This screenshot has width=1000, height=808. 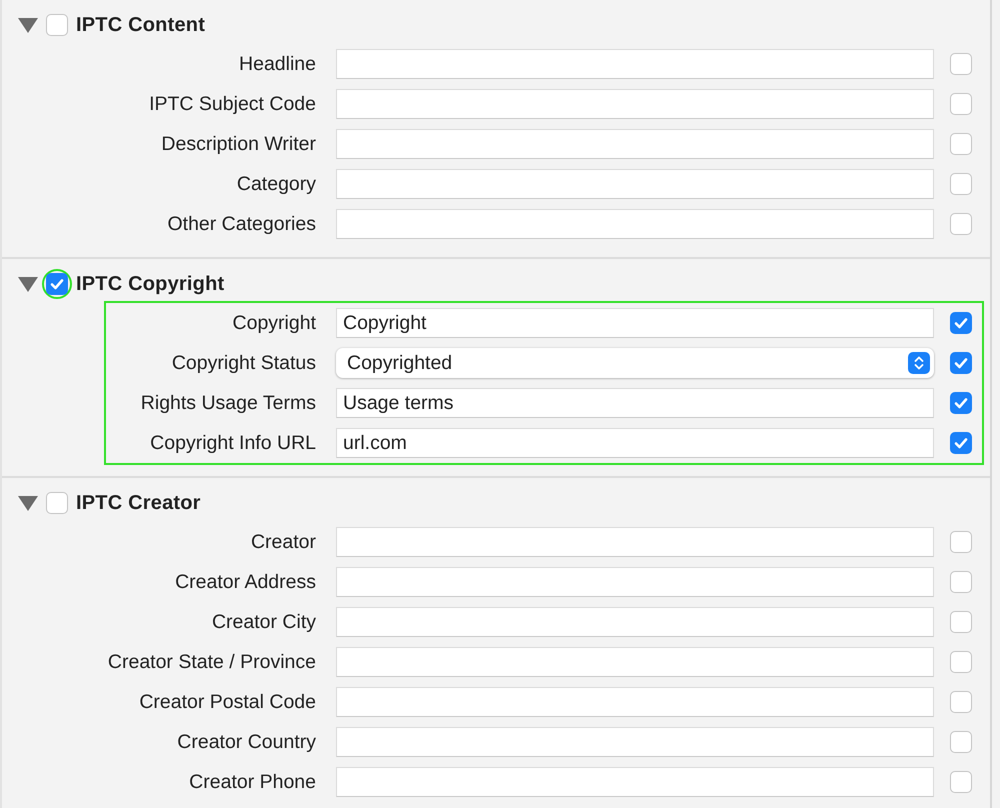 I want to click on field-label: Description Writer, so click(x=238, y=144).